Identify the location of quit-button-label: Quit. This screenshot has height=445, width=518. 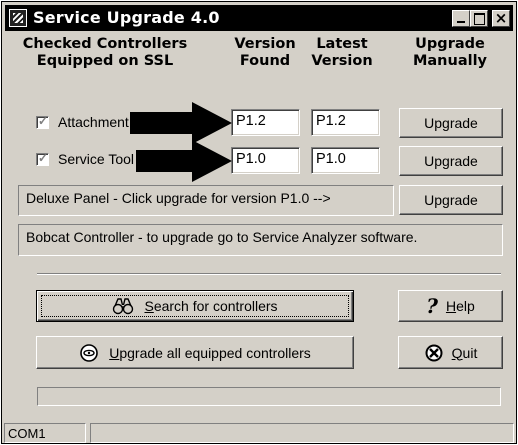
(465, 353).